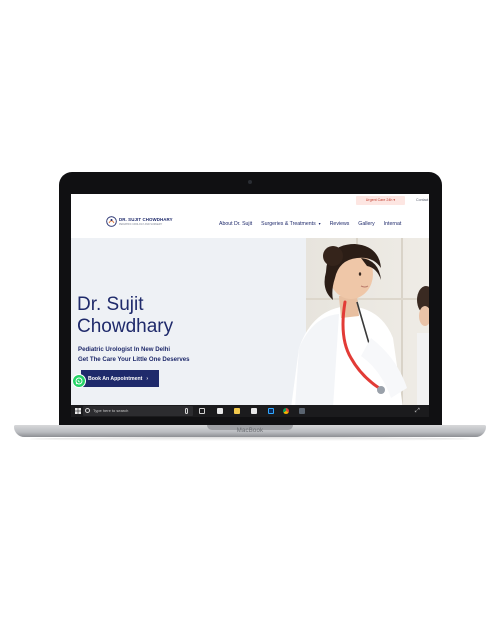 The width and height of the screenshot is (500, 625). What do you see at coordinates (250, 182) in the screenshot?
I see `webcam` at bounding box center [250, 182].